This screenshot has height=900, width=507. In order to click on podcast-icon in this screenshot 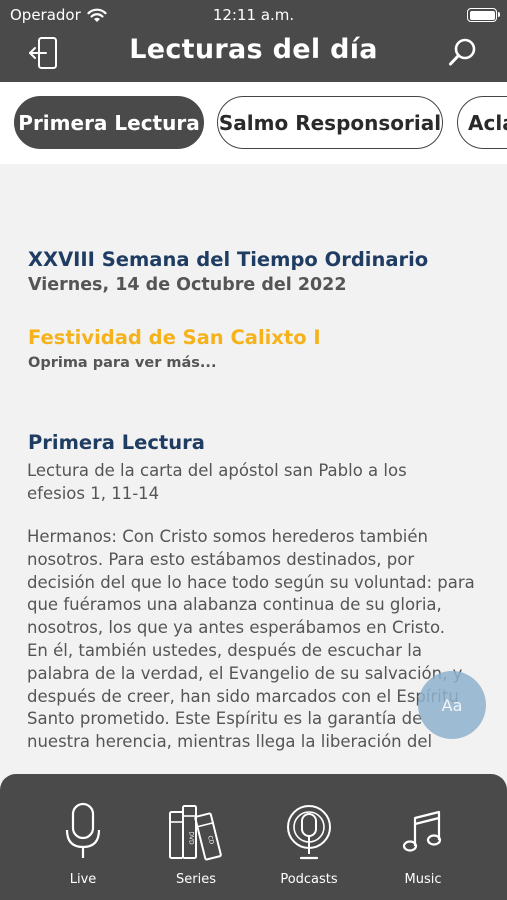, I will do `click(309, 832)`.